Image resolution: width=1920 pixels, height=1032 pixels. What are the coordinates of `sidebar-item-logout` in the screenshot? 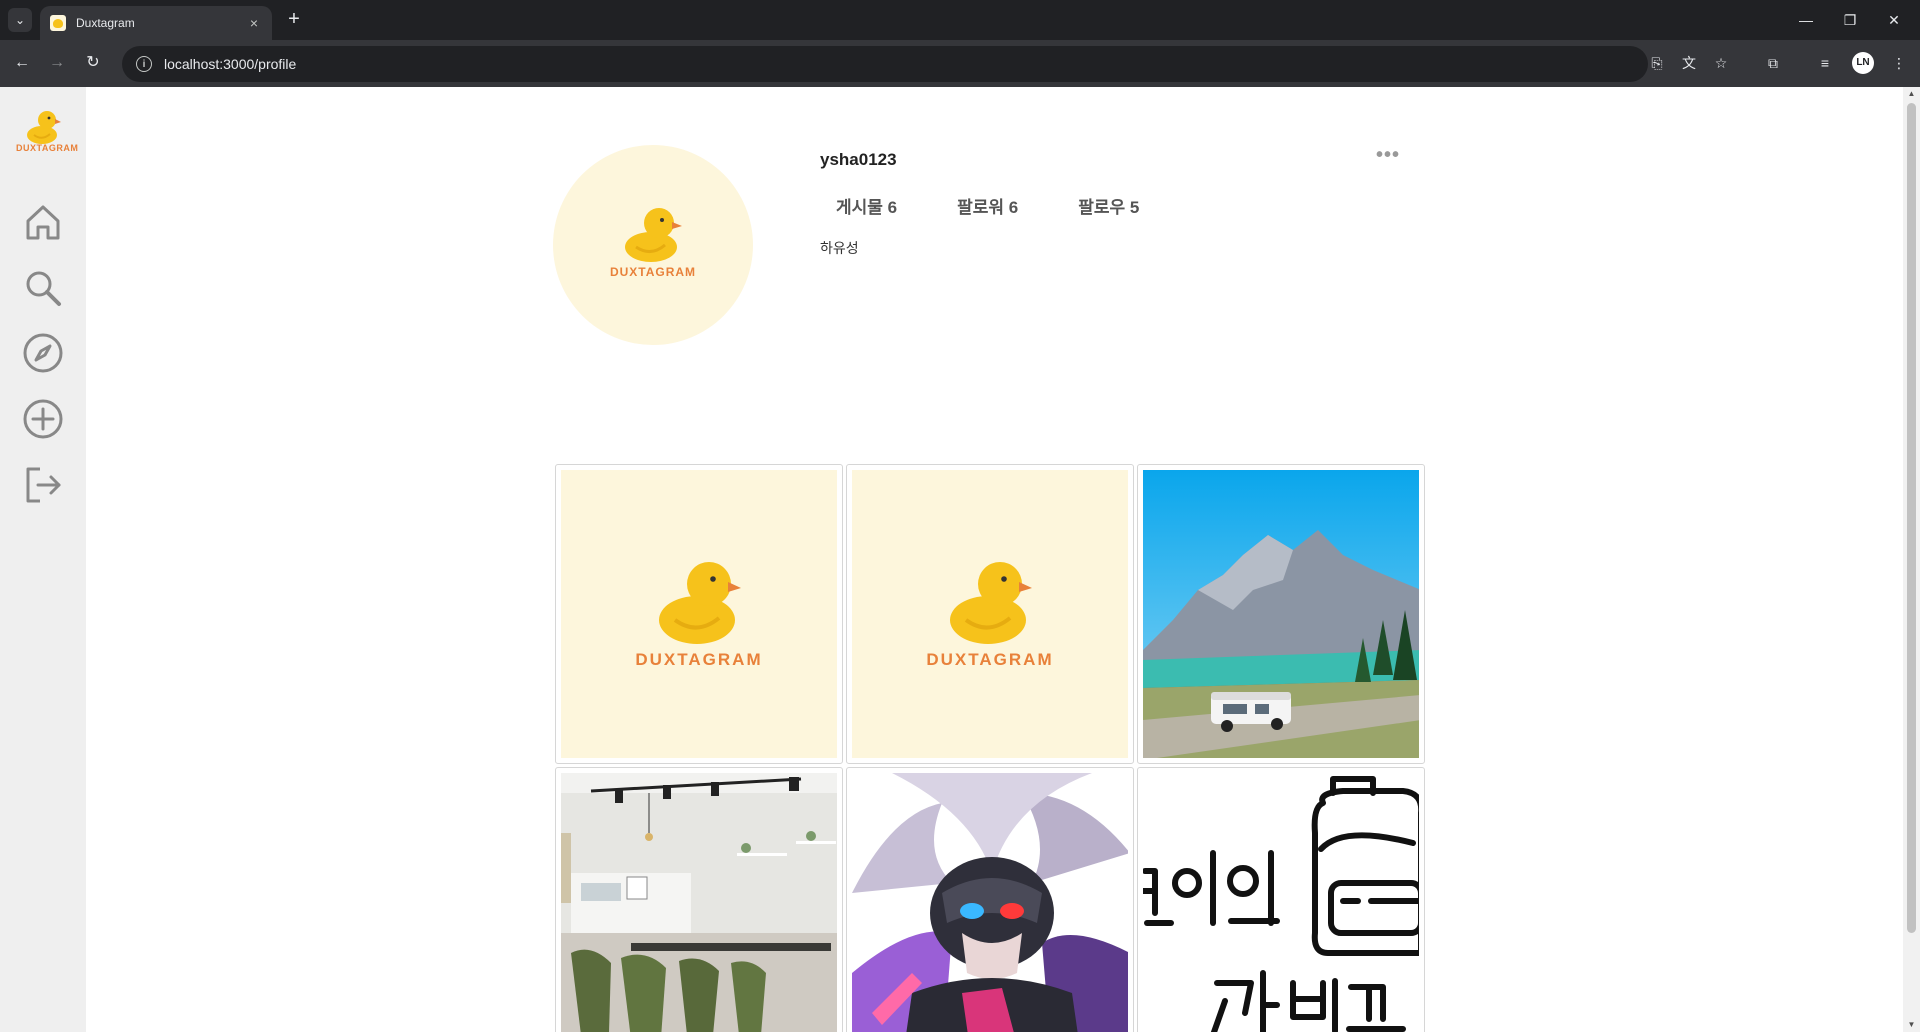 It's located at (43, 485).